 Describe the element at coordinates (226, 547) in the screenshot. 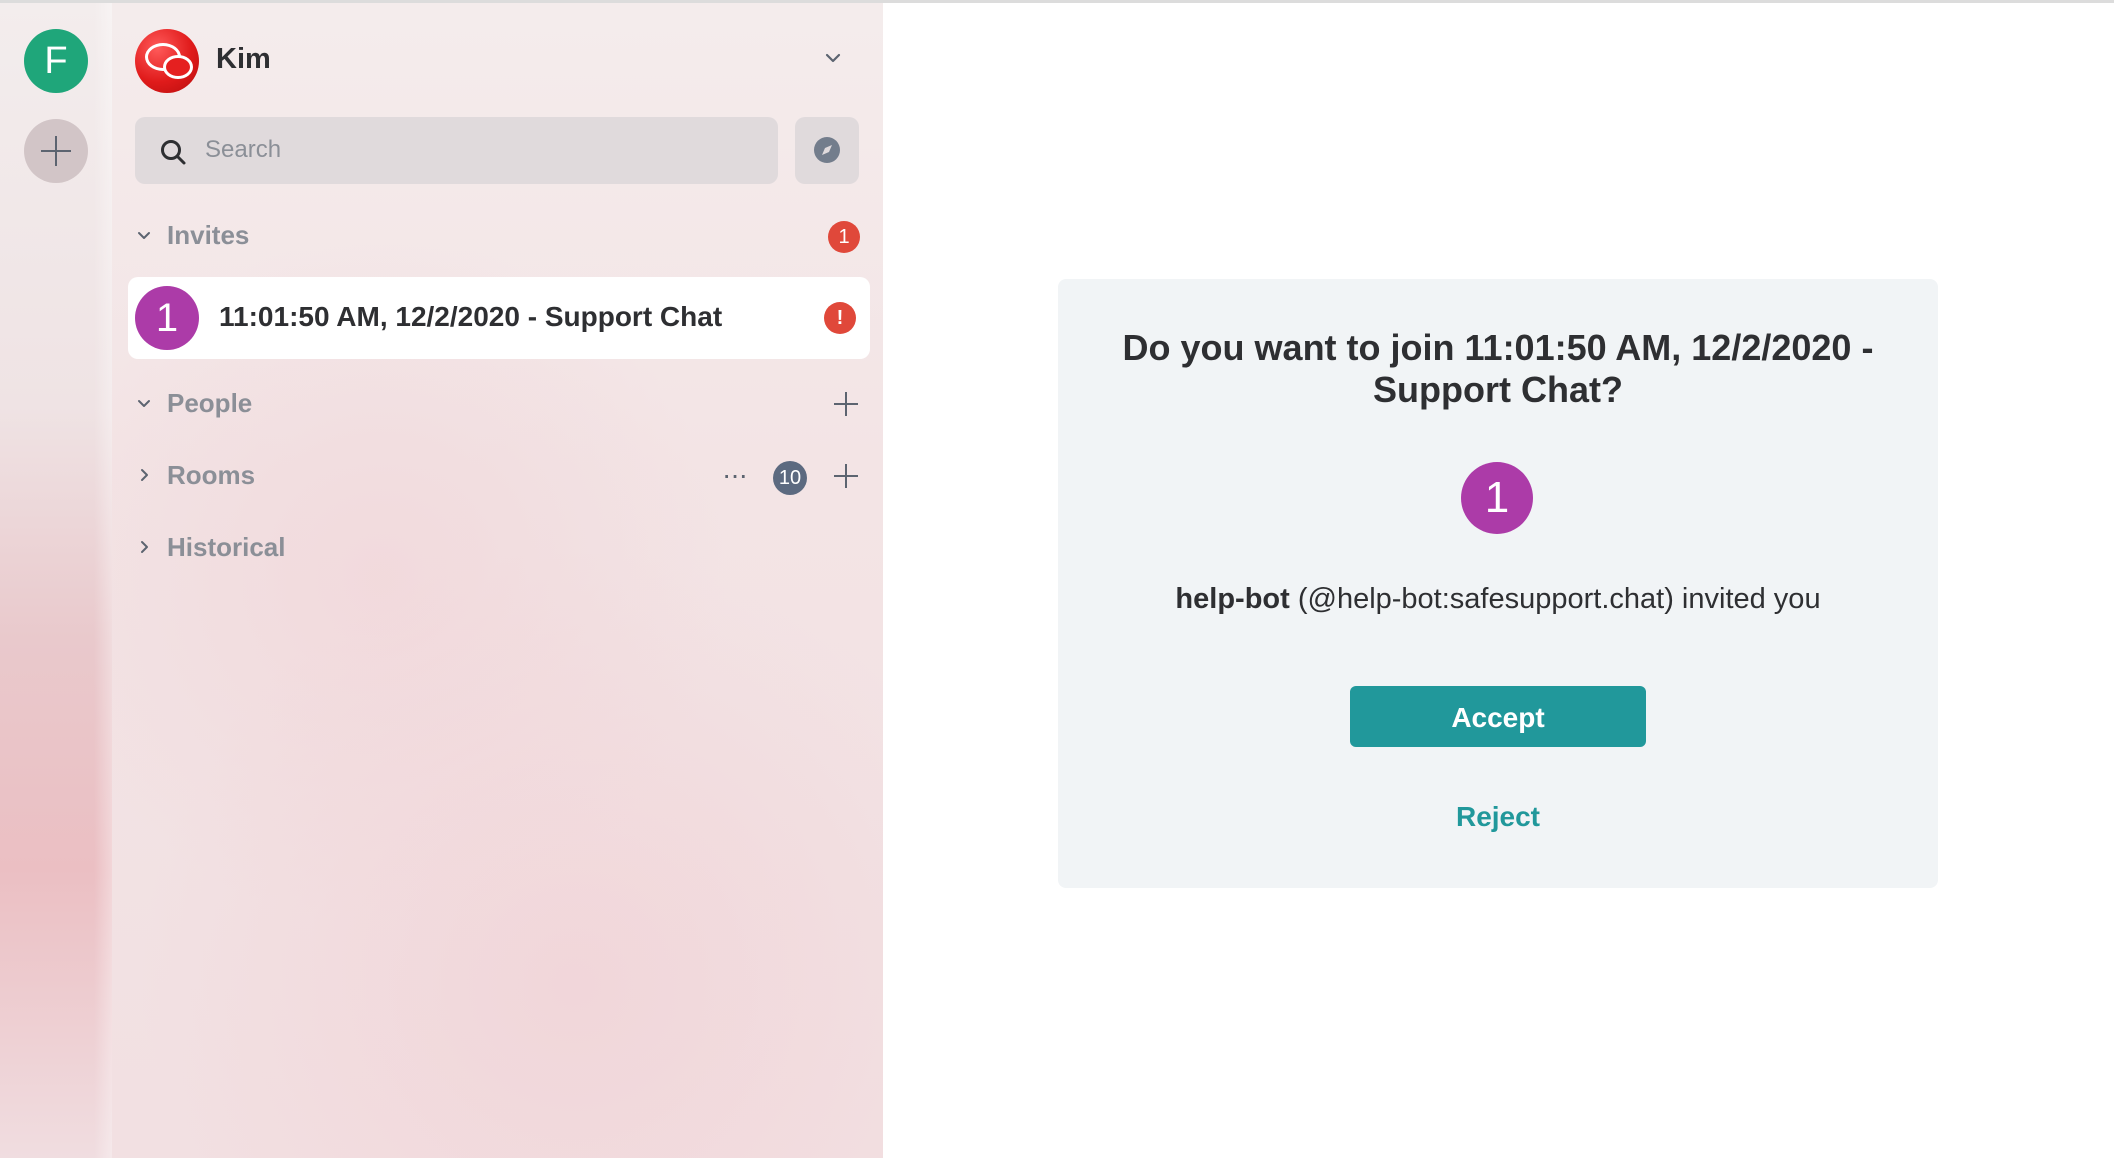

I see `section-label: Historical` at that location.